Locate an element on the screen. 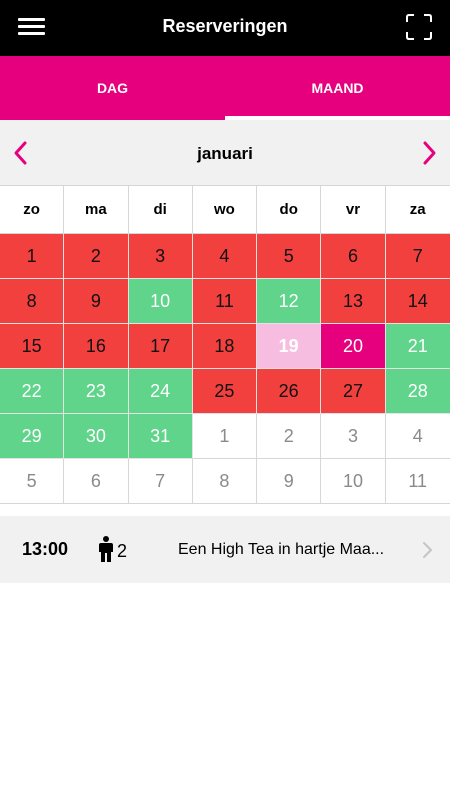 This screenshot has height=800, width=450. calendar-week-row: 29 30 31 1 2 3 4 is located at coordinates (225, 436).